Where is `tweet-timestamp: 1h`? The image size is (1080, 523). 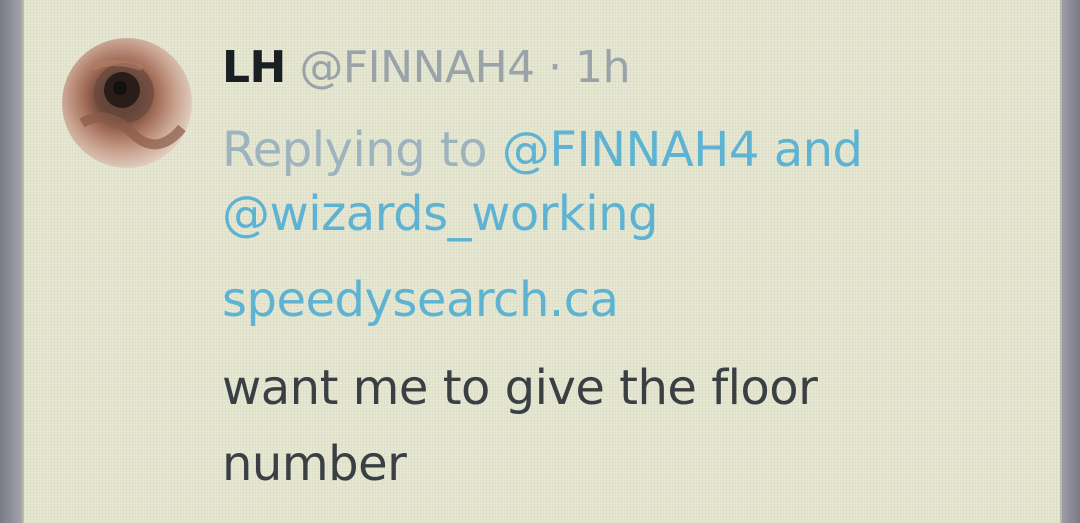
tweet-timestamp: 1h is located at coordinates (602, 67).